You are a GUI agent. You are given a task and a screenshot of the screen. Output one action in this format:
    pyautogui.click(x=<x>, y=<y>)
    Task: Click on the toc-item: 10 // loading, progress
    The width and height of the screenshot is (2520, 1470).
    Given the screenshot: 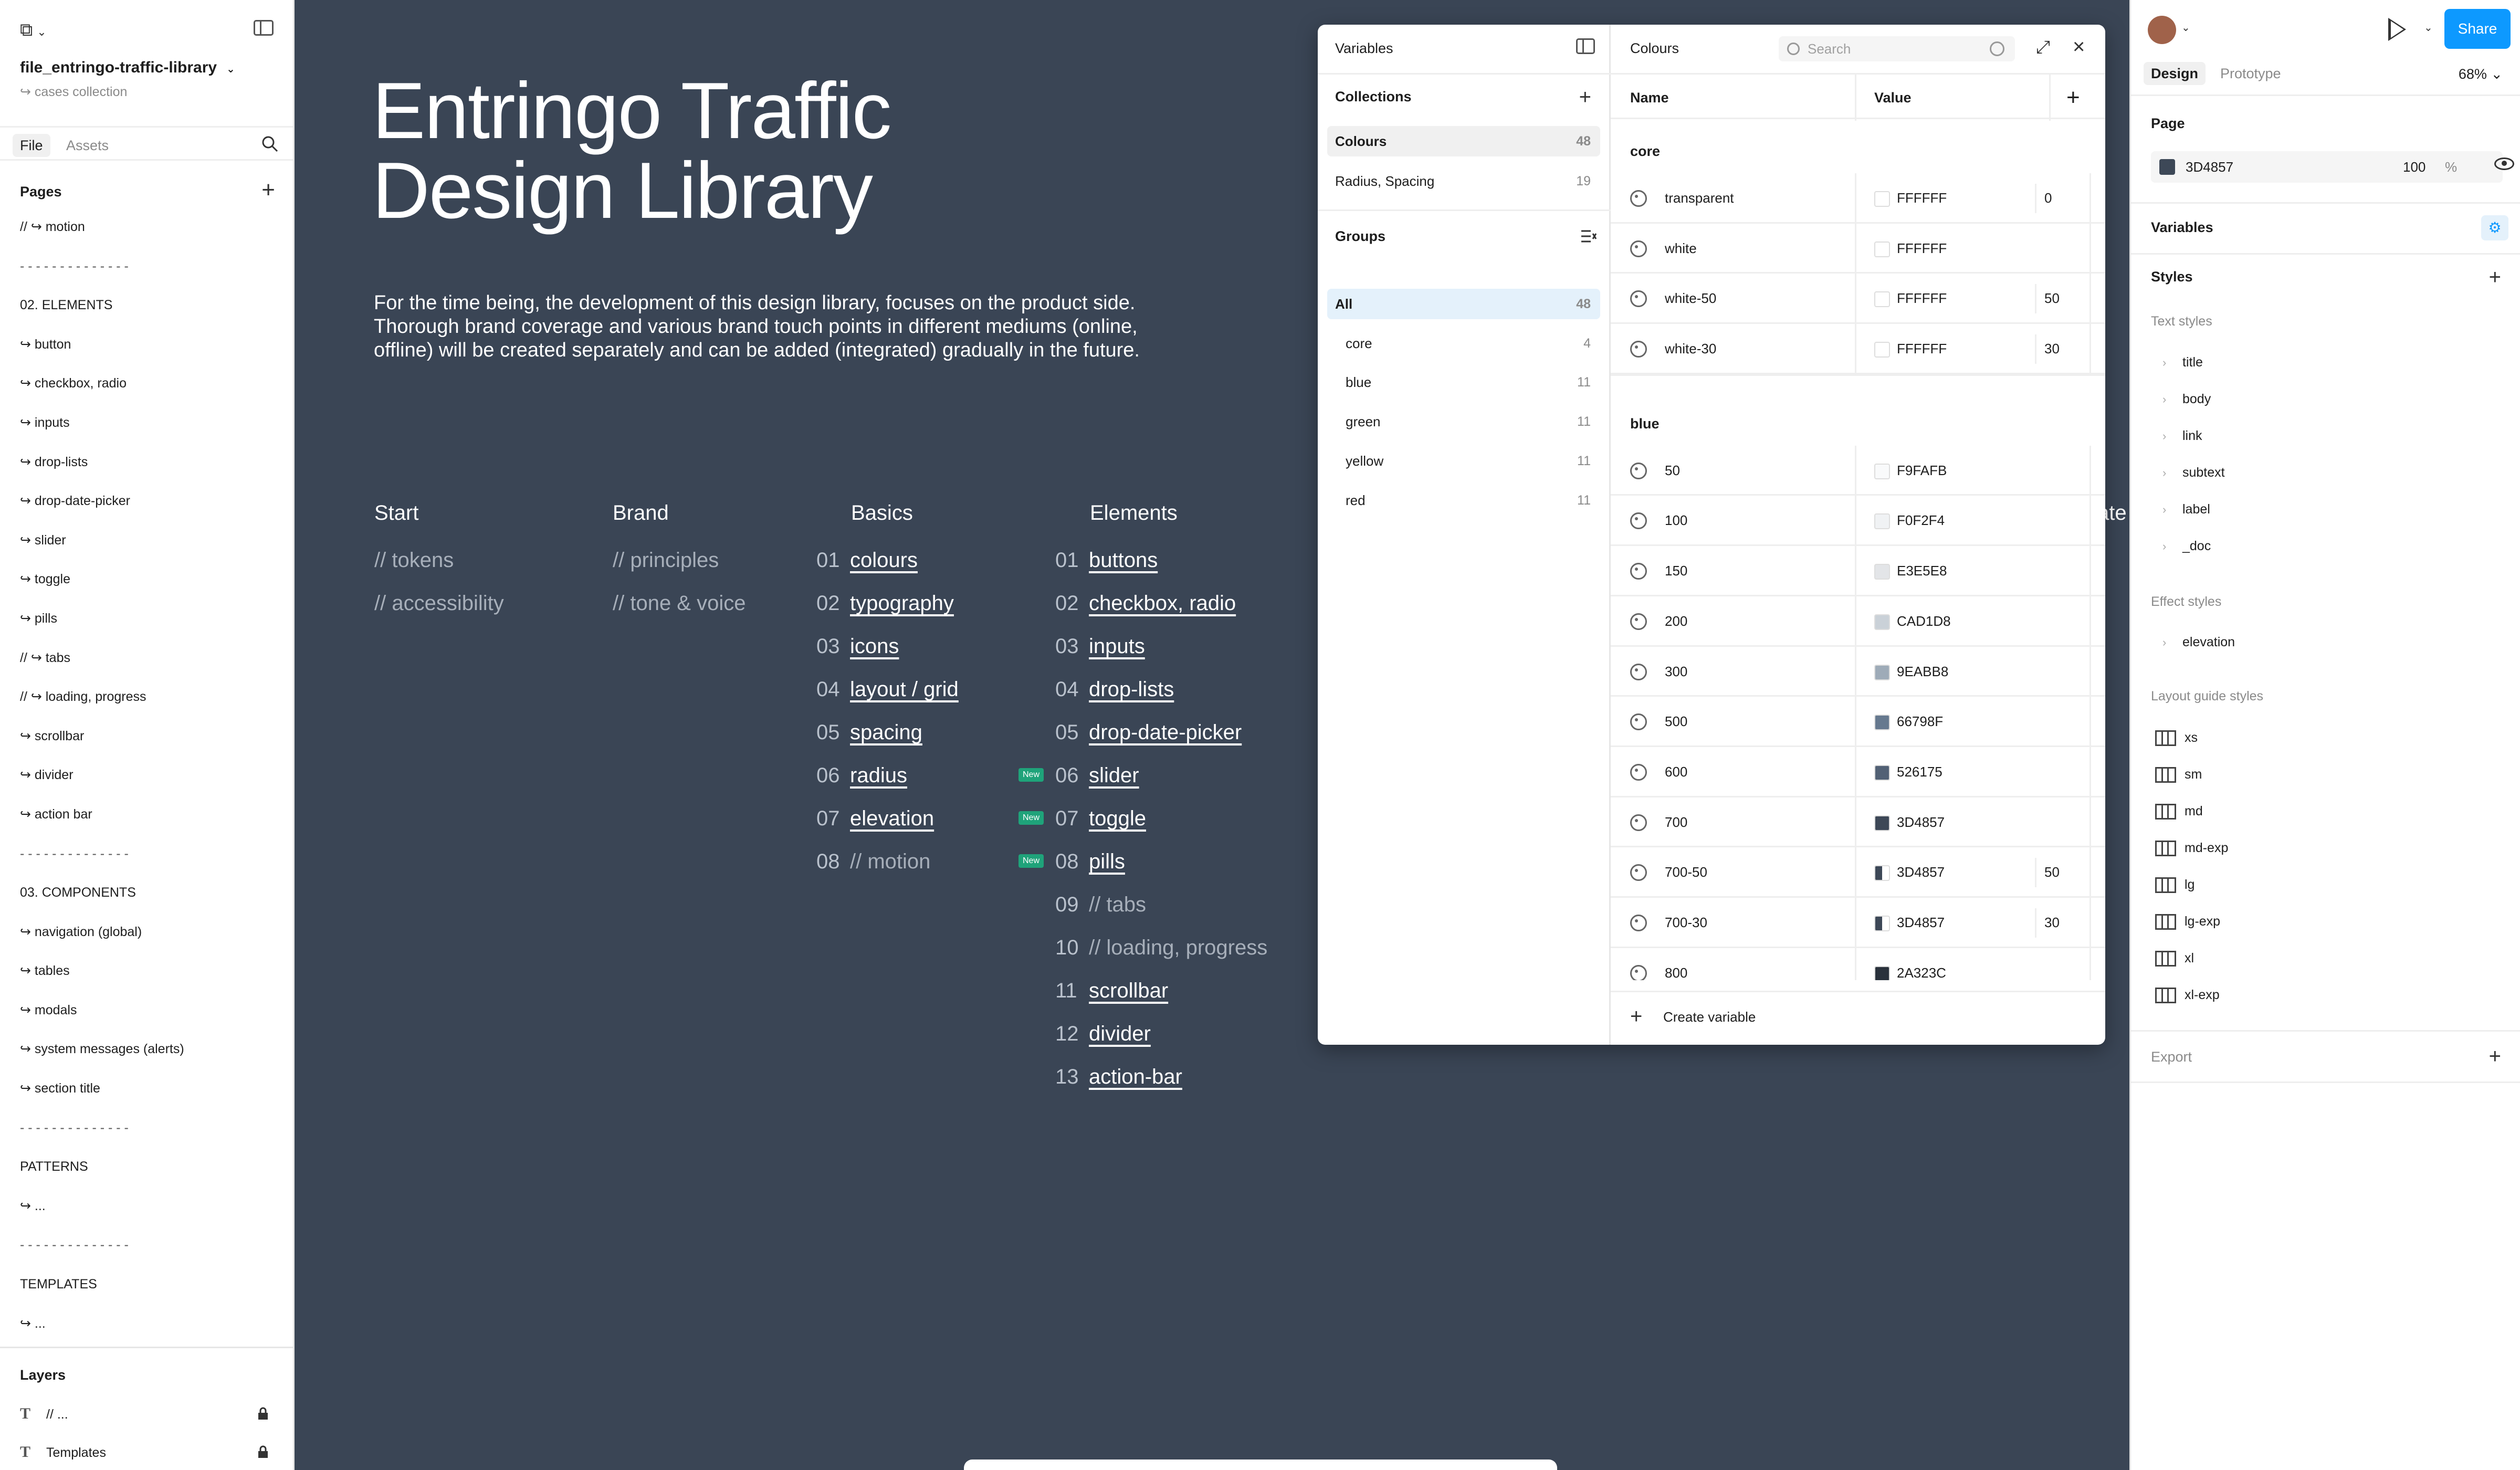 What is the action you would take?
    pyautogui.click(x=1161, y=957)
    